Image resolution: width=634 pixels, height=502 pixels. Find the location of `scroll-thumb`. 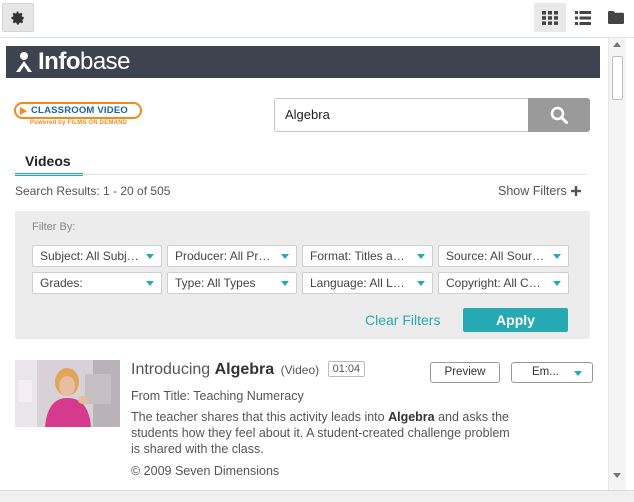

scroll-thumb is located at coordinates (617, 78).